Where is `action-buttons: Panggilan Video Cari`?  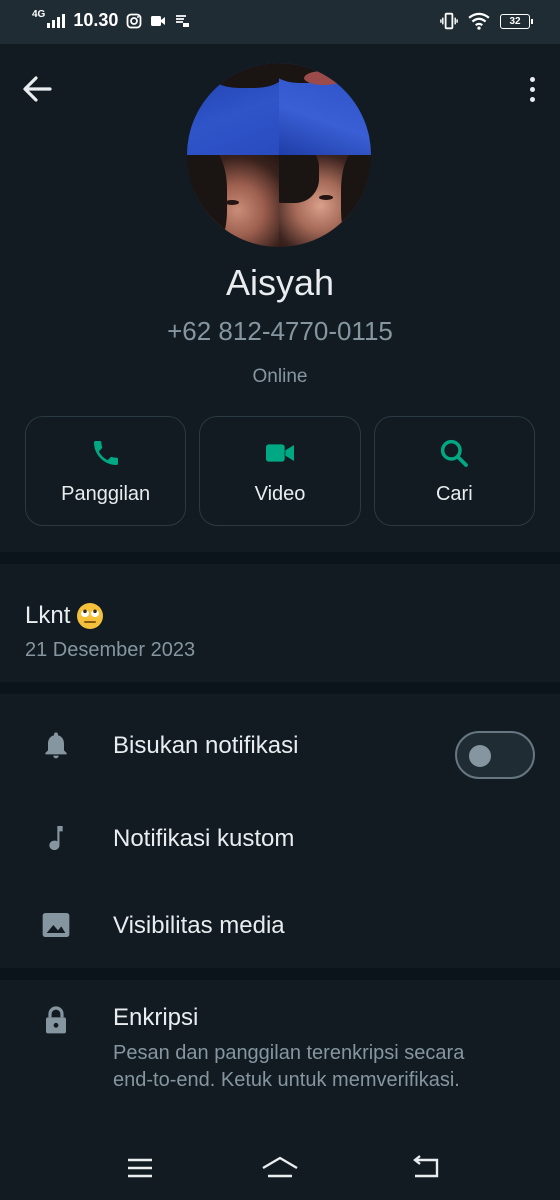 action-buttons: Panggilan Video Cari is located at coordinates (280, 471).